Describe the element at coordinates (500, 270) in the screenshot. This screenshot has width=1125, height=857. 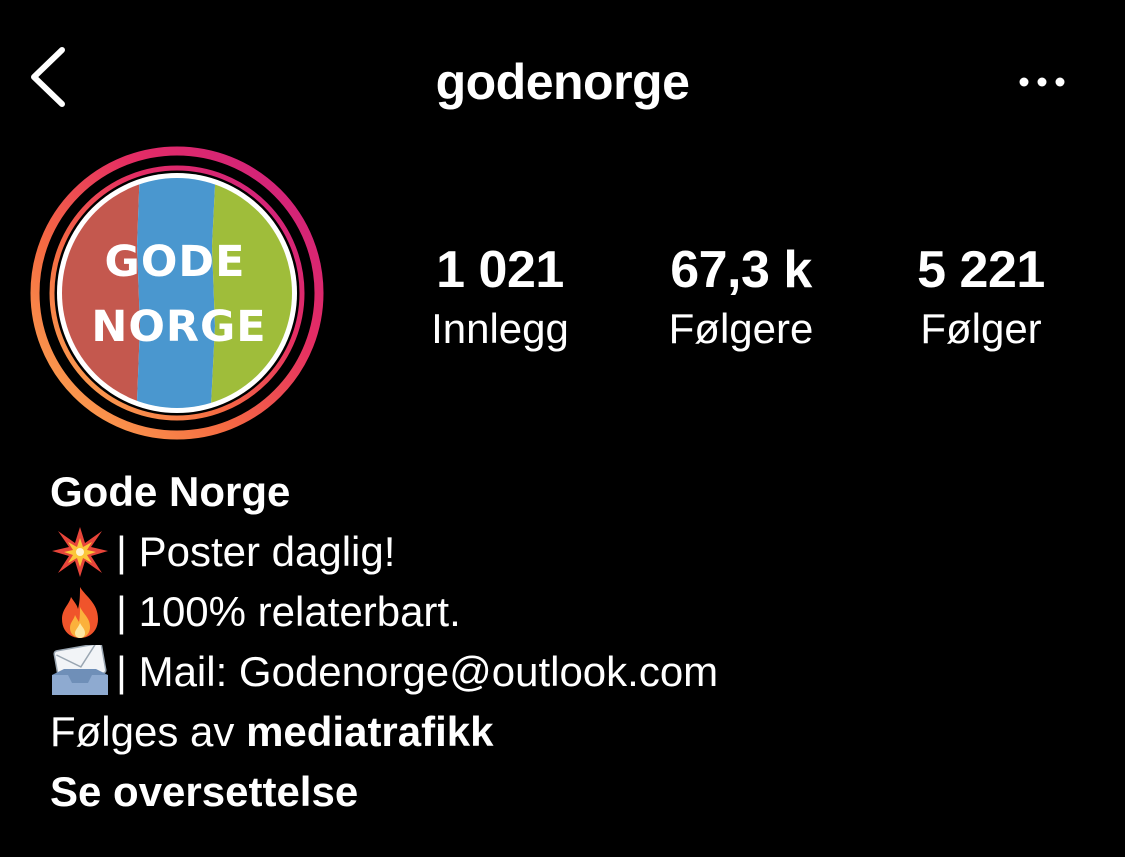
I see `posts-count: 1 021` at that location.